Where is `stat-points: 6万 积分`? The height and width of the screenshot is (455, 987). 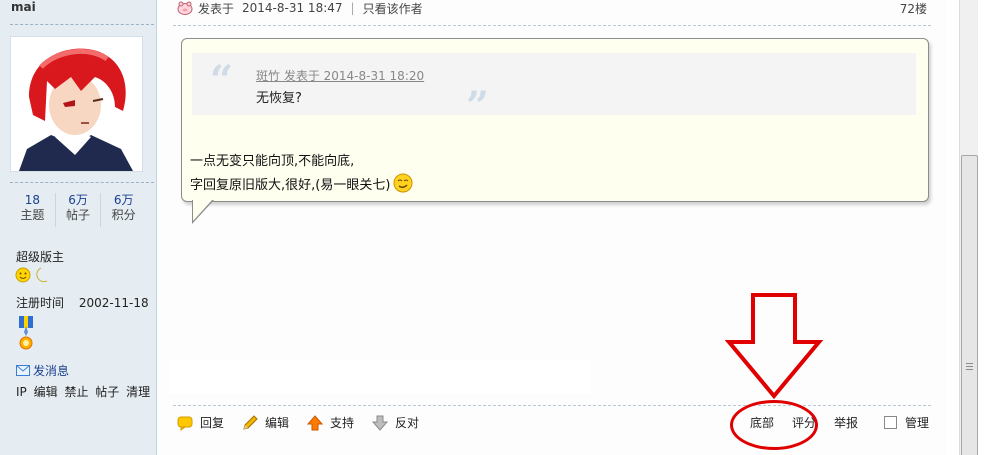
stat-points: 6万 积分 is located at coordinates (123, 210).